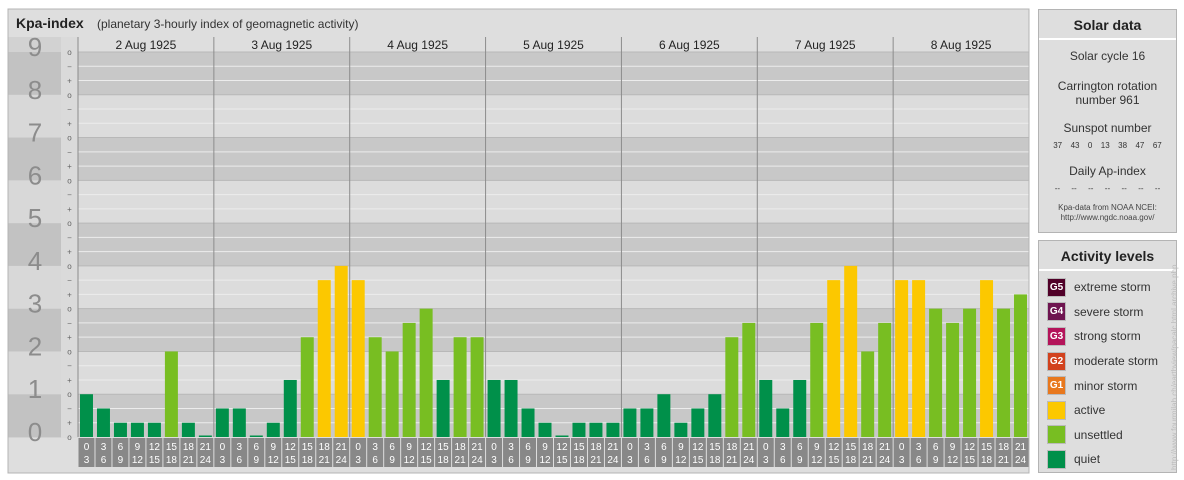 The width and height of the screenshot is (1184, 480). Describe the element at coordinates (596, 460) in the screenshot. I see `x-tick-end: 21` at that location.